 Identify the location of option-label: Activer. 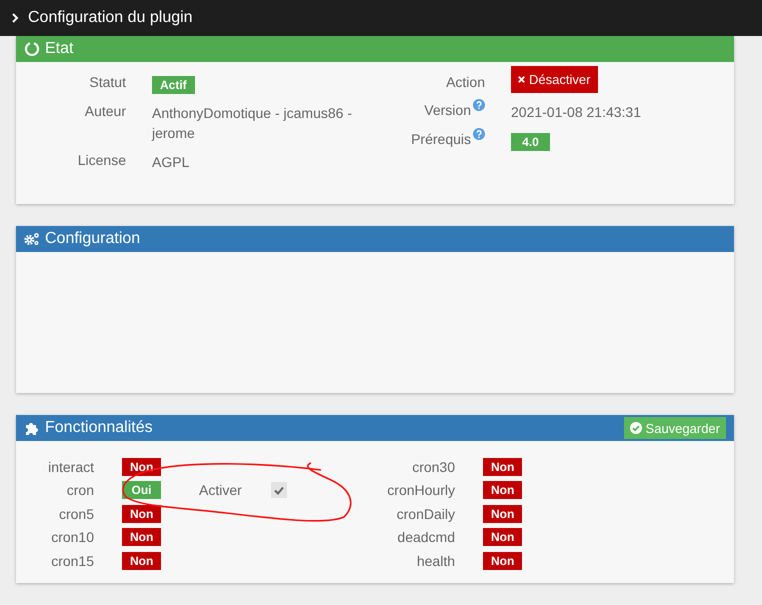
(221, 490).